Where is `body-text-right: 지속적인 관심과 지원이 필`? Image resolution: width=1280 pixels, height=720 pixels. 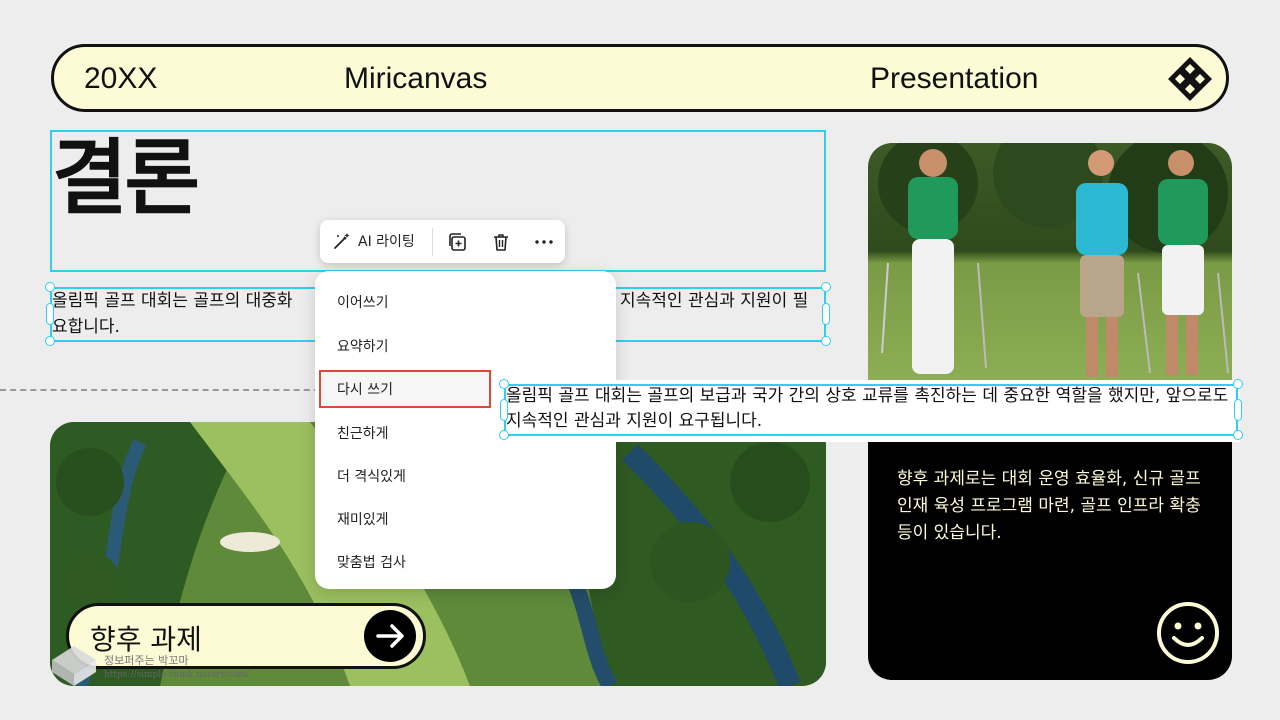
body-text-right: 지속적인 관심과 지원이 필 is located at coordinates (714, 301).